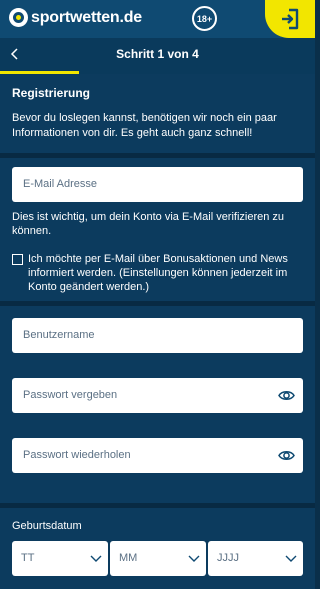  What do you see at coordinates (59, 335) in the screenshot?
I see `username-placeholder: Benutzername` at bounding box center [59, 335].